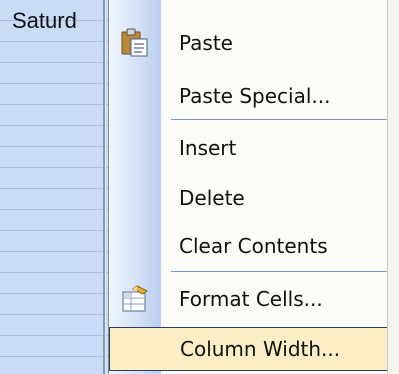 This screenshot has width=399, height=374. Describe the element at coordinates (251, 198) in the screenshot. I see `menu-item-delete: Delete` at that location.